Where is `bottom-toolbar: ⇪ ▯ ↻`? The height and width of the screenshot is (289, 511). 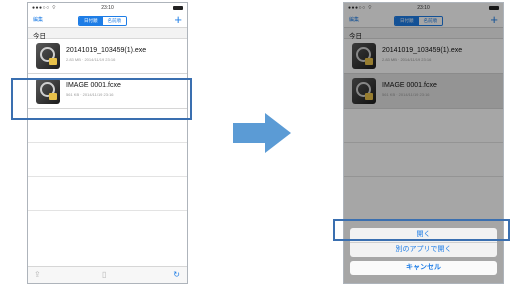 bottom-toolbar: ⇪ ▯ ↻ is located at coordinates (107, 274).